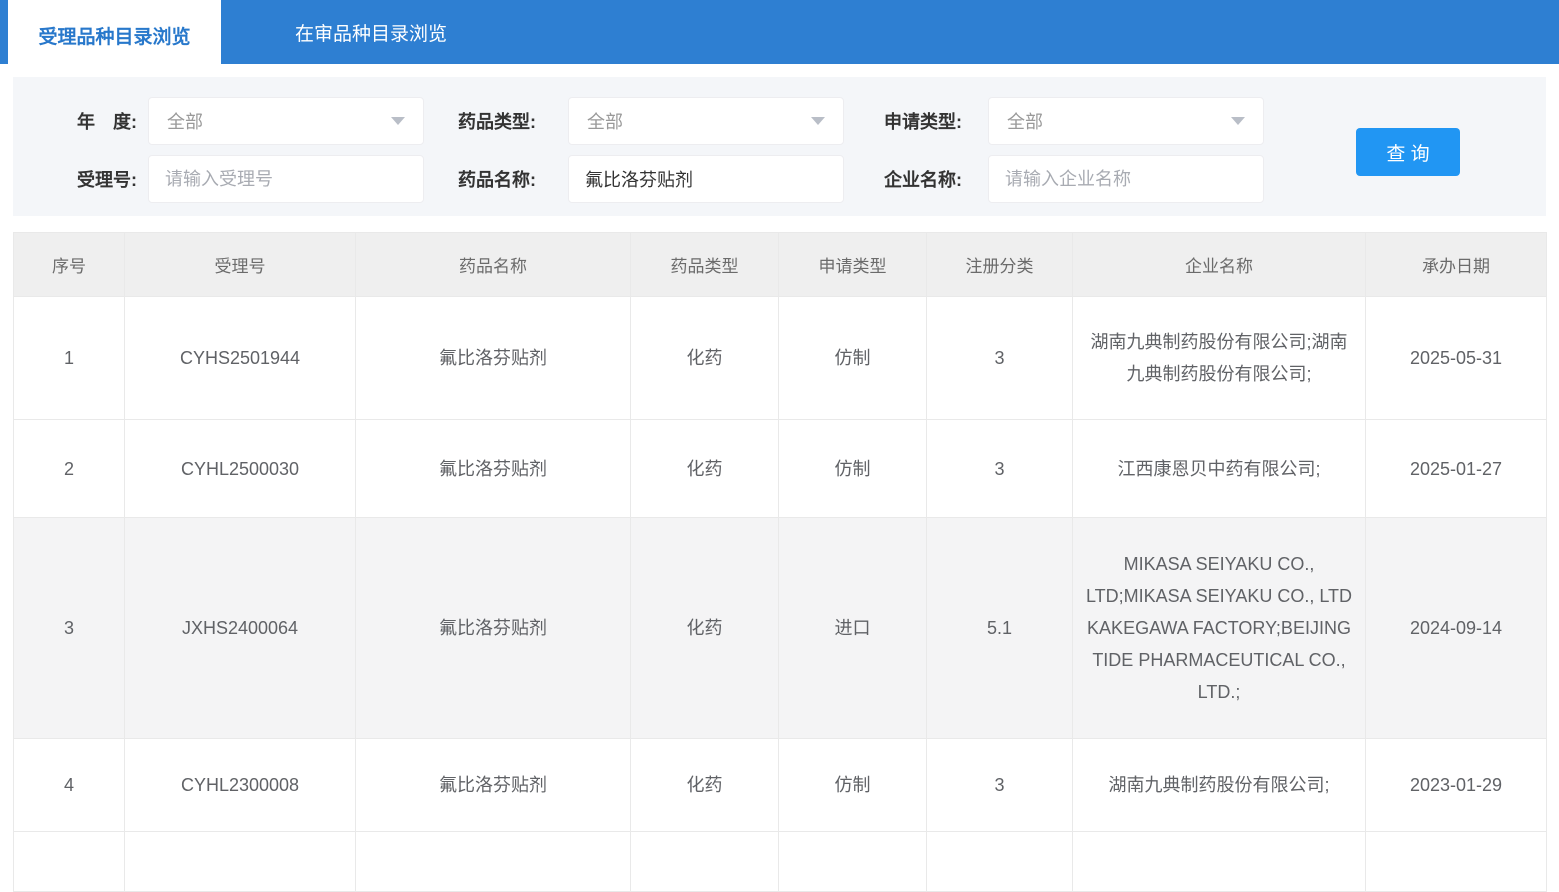 This screenshot has height=892, width=1559. Describe the element at coordinates (69, 358) in the screenshot. I see `cell-no: 1` at that location.